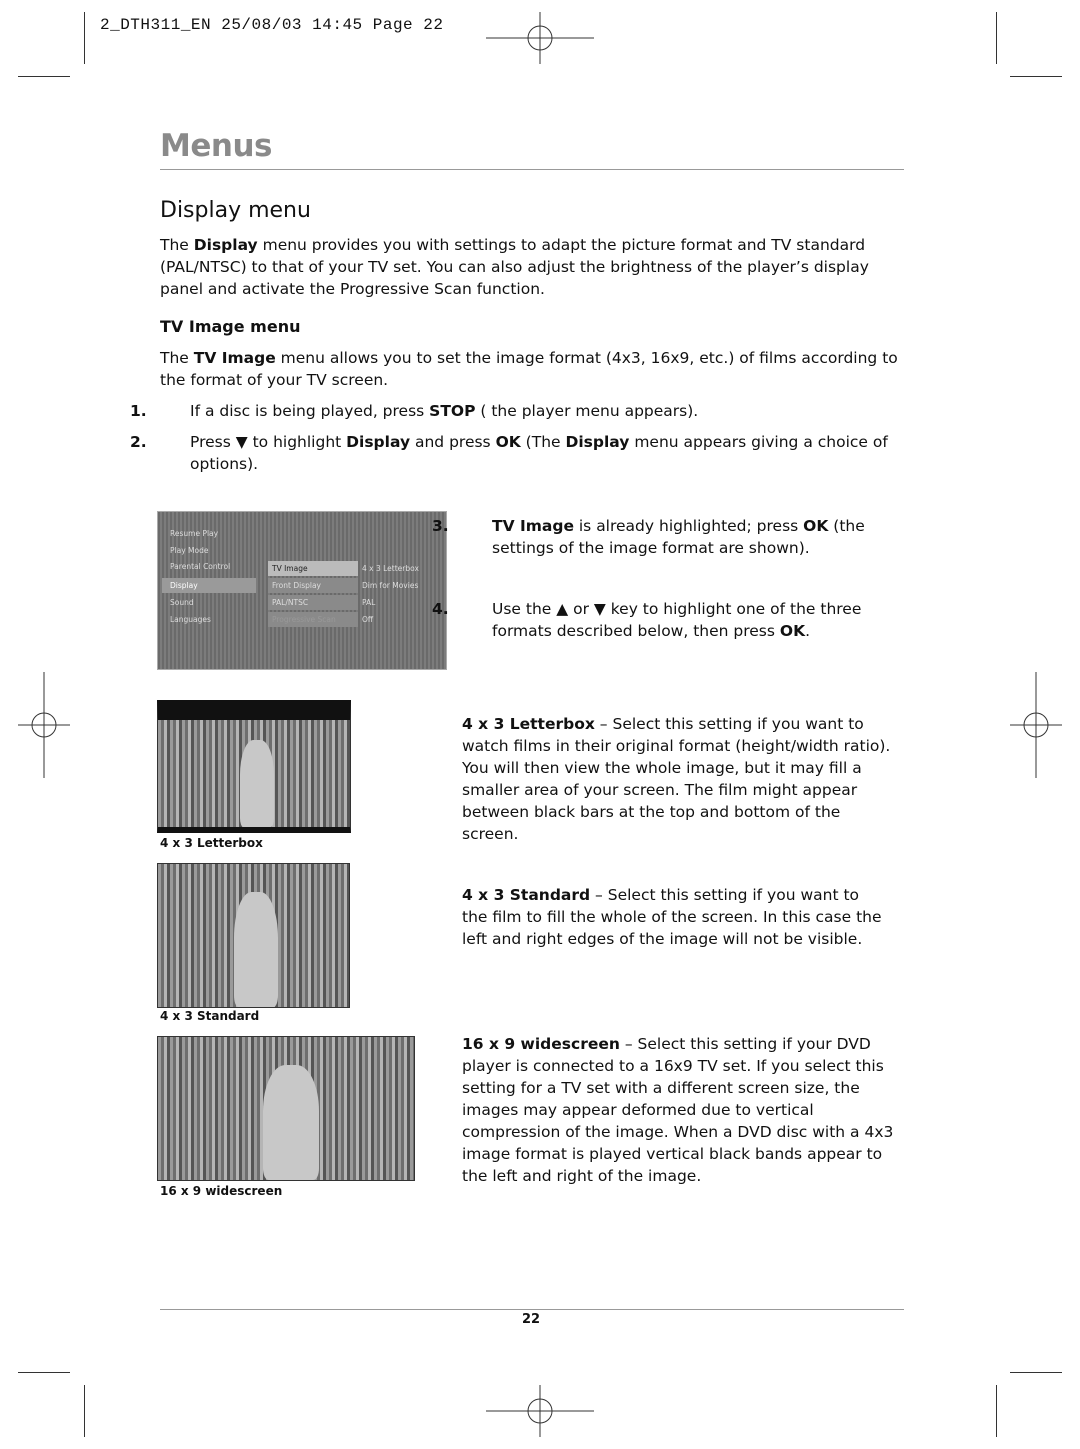 The height and width of the screenshot is (1449, 1080). I want to click on display-menu-heading: Display menu, so click(235, 210).